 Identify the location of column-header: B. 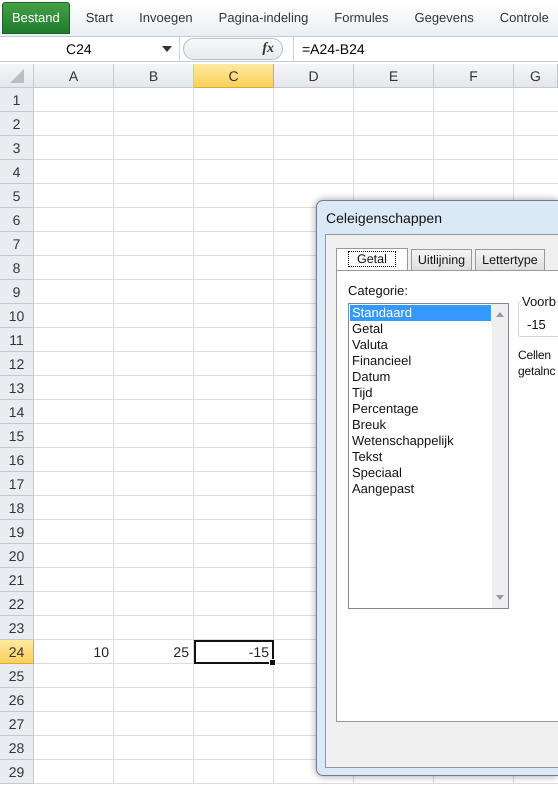
(154, 76).